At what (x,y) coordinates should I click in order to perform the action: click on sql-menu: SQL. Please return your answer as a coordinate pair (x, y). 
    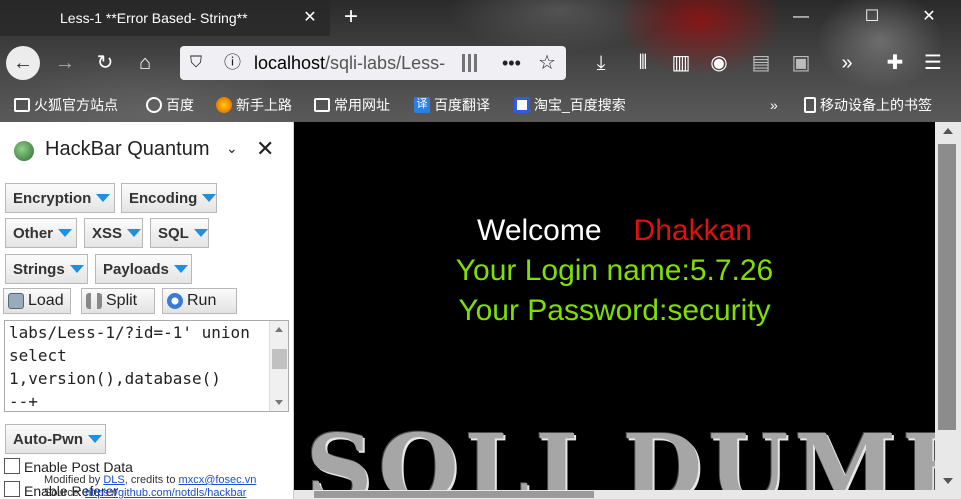
    Looking at the image, I should click on (179, 233).